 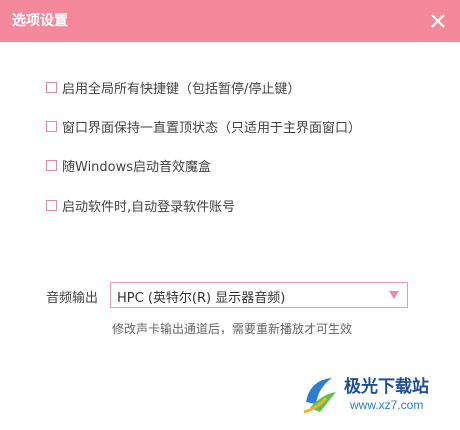 What do you see at coordinates (212, 128) in the screenshot?
I see `option-label: 窗口界面保持一直置顶状态（只适用于主界面窗口）` at bounding box center [212, 128].